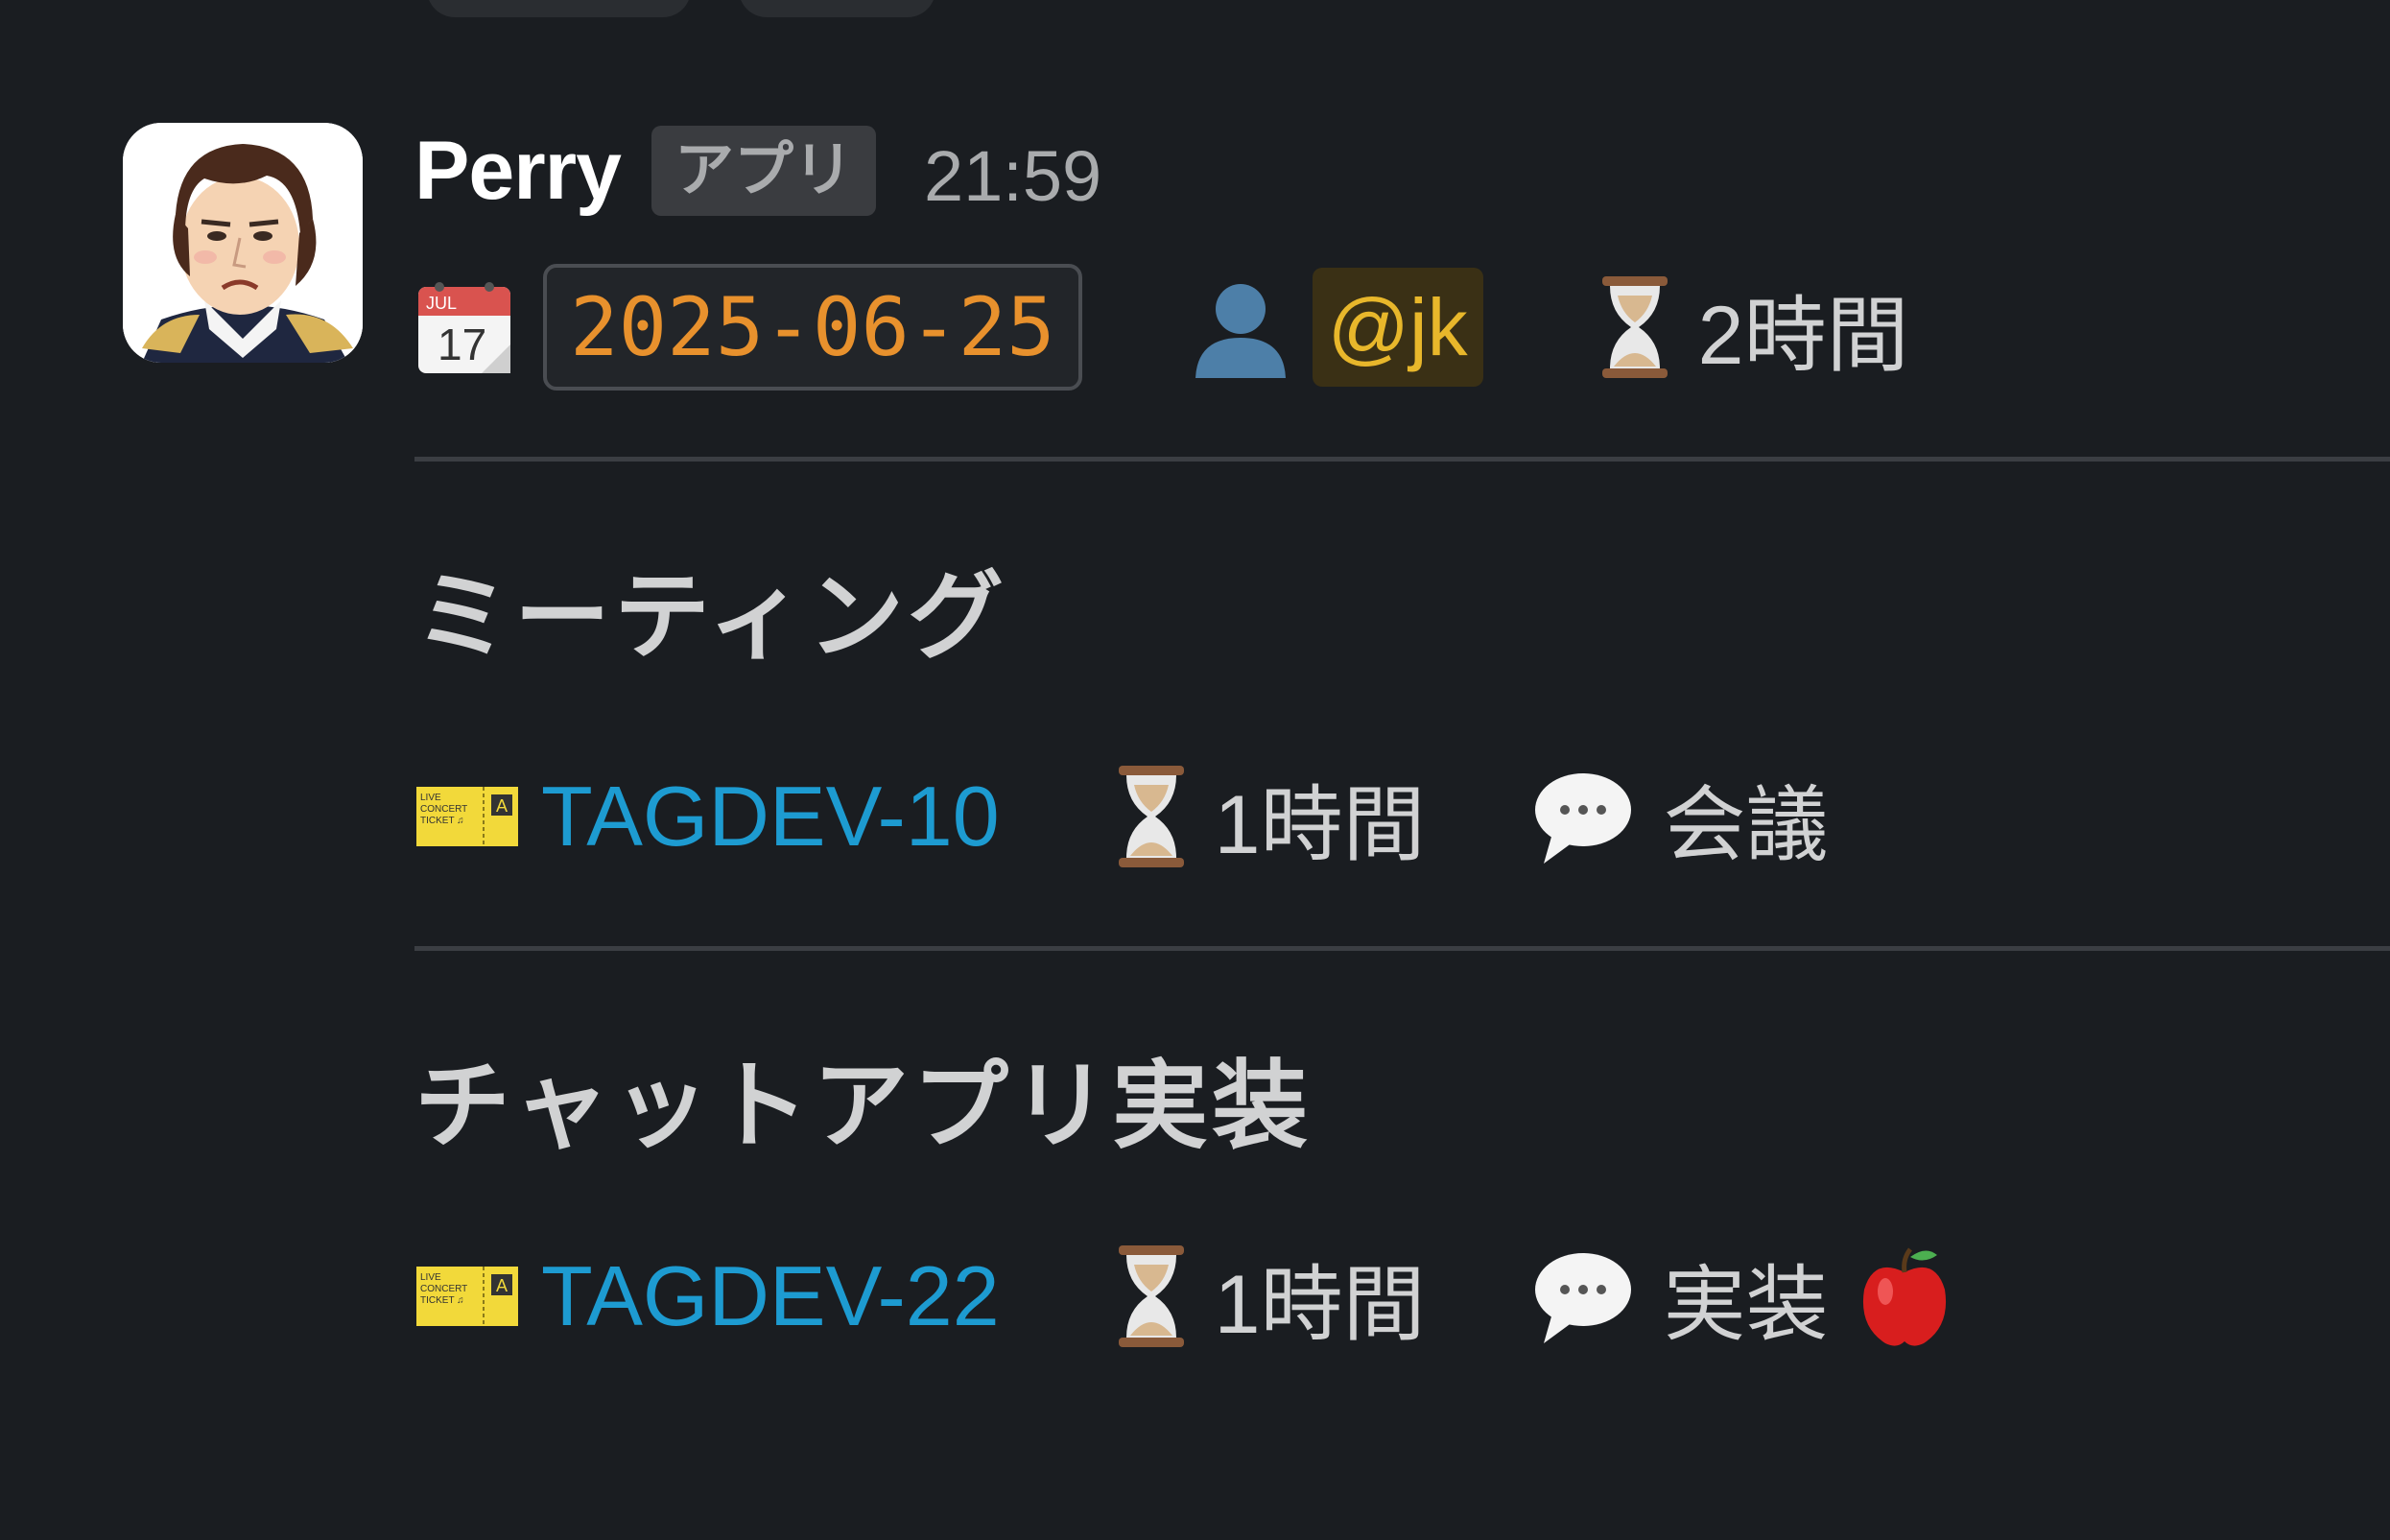 This screenshot has height=1540, width=2390. Describe the element at coordinates (441, 303) in the screenshot. I see `svg-text: JUL` at that location.